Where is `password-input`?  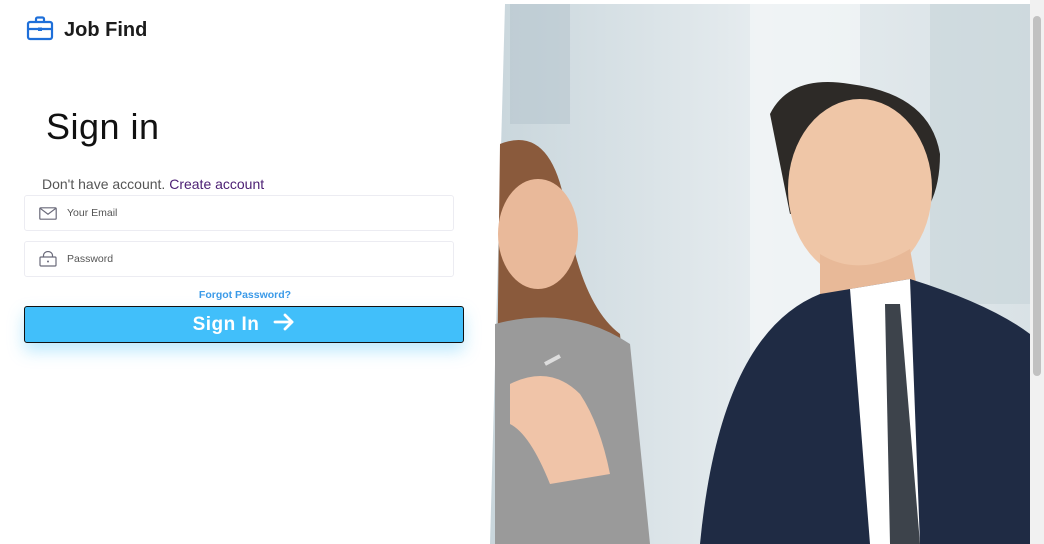 password-input is located at coordinates (237, 259).